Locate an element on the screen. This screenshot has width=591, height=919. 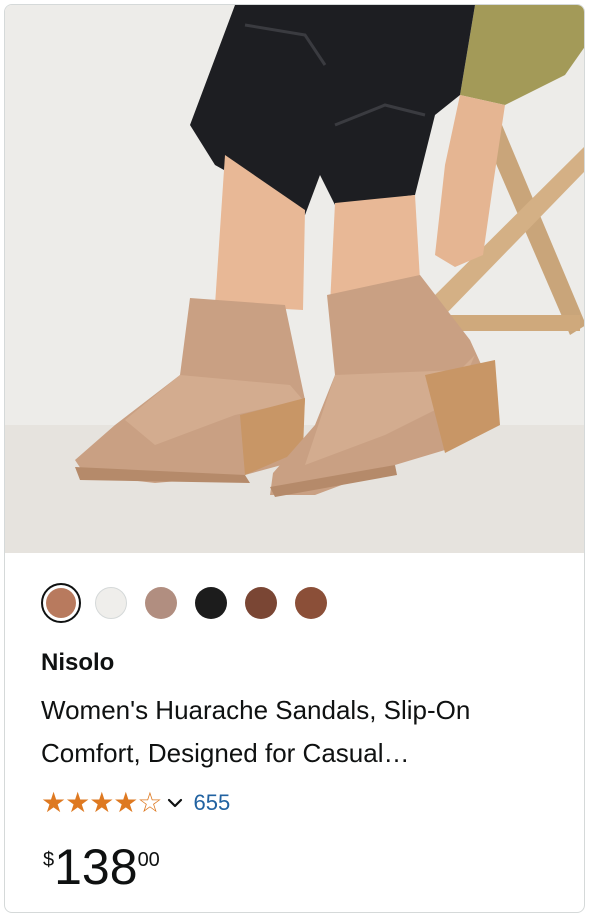
product-title-line: Women's Huarache Sandals, Slip-On is located at coordinates (256, 710).